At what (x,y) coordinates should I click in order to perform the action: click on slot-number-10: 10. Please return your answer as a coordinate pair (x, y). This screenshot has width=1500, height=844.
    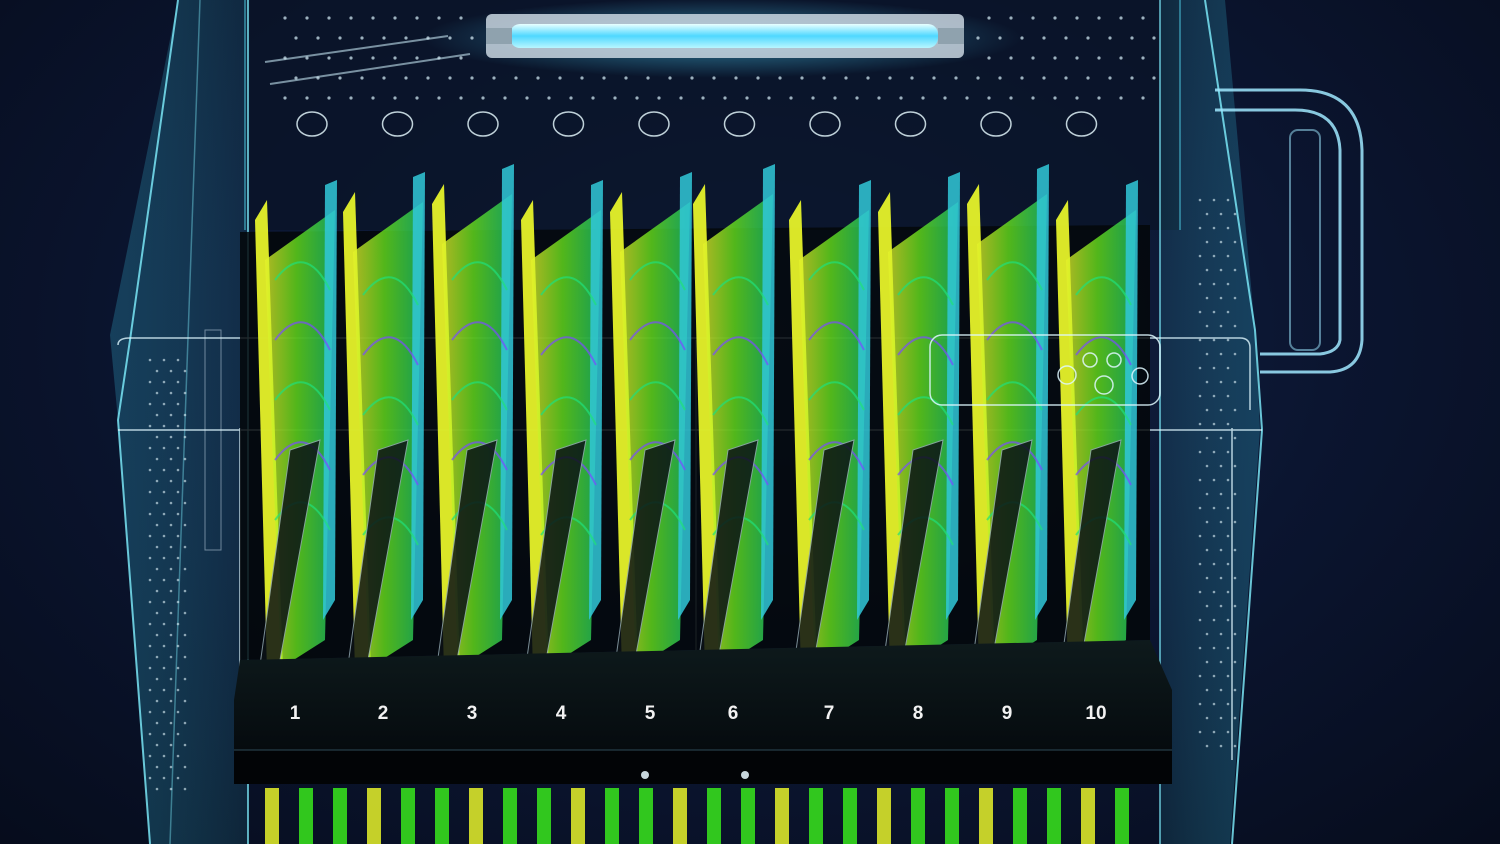
    Looking at the image, I should click on (1096, 713).